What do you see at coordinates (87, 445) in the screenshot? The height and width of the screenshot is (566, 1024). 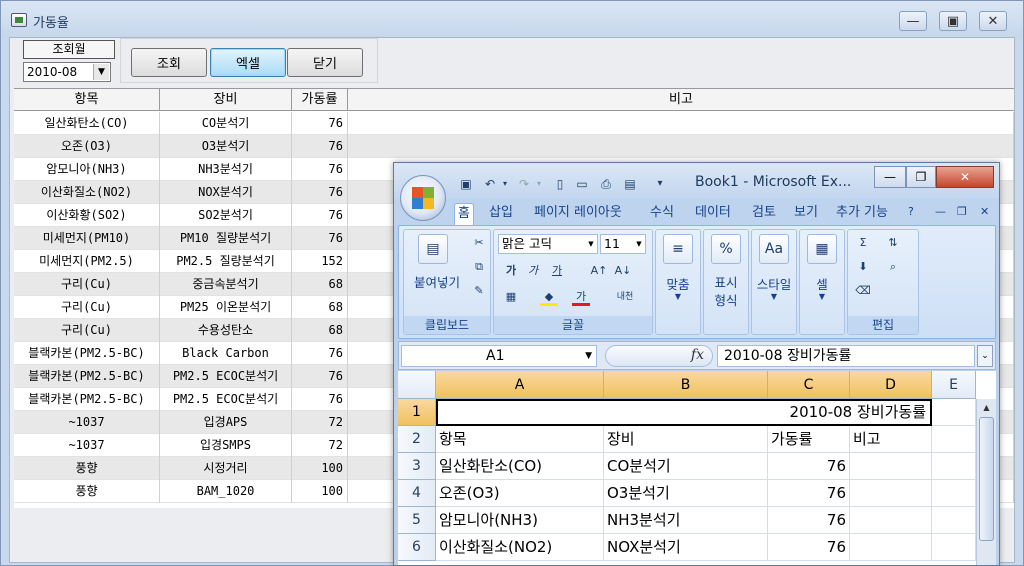 I see `cell-item: ~1037` at bounding box center [87, 445].